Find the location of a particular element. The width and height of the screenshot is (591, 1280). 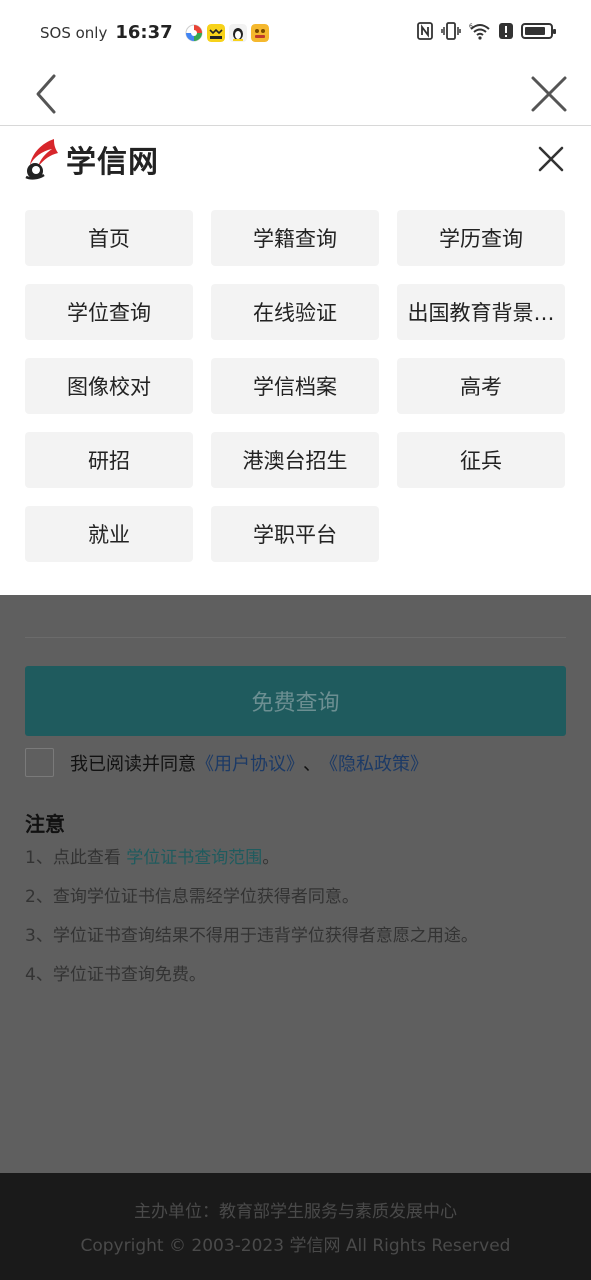

status-left: SOS only 16:37 is located at coordinates (154, 32).